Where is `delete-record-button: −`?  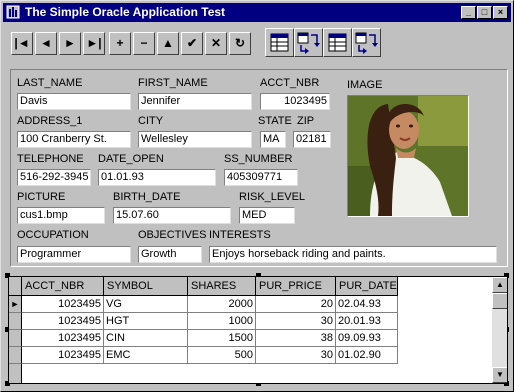
delete-record-button: − is located at coordinates (144, 43).